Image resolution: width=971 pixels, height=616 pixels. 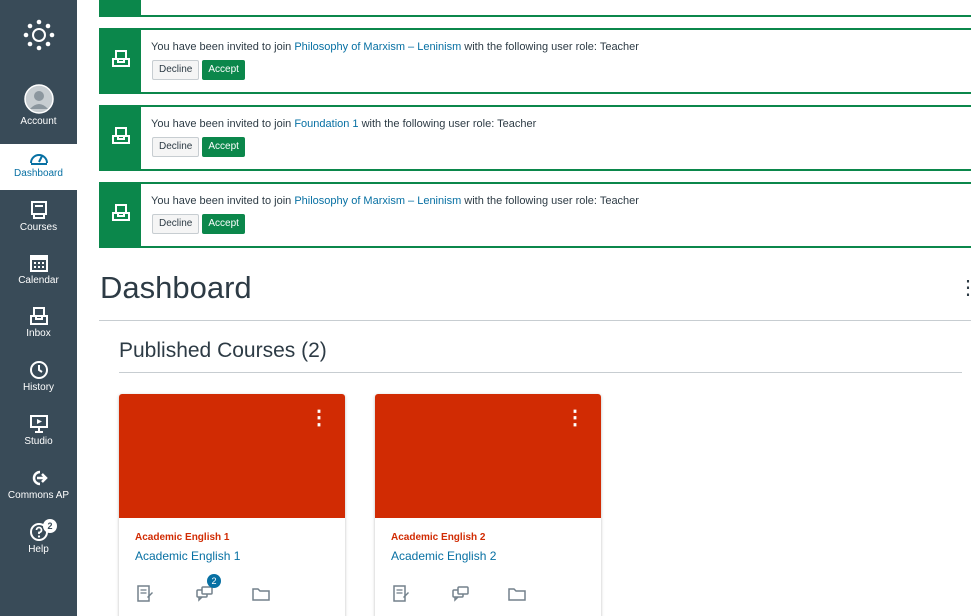 I want to click on help-icon, so click(x=38, y=532).